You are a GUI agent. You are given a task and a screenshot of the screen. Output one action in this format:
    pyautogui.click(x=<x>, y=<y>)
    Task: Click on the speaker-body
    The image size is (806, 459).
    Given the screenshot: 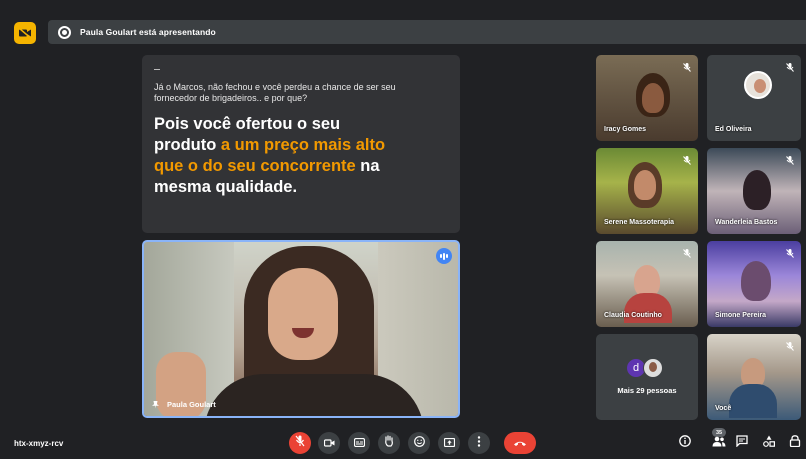 What is the action you would take?
    pyautogui.click(x=314, y=395)
    